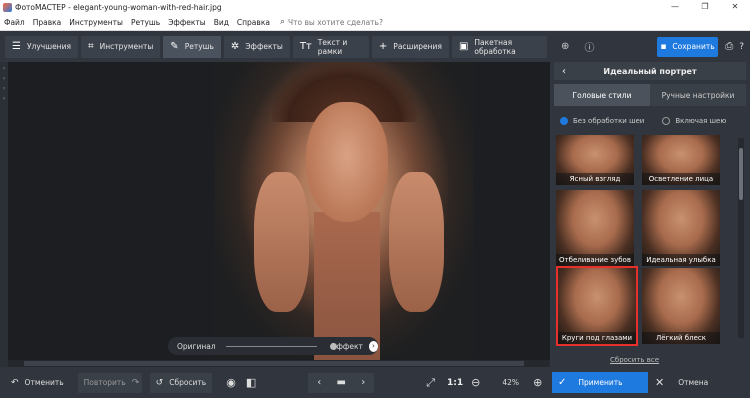 The width and height of the screenshot is (750, 398). I want to click on minimize-button: —, so click(675, 7).